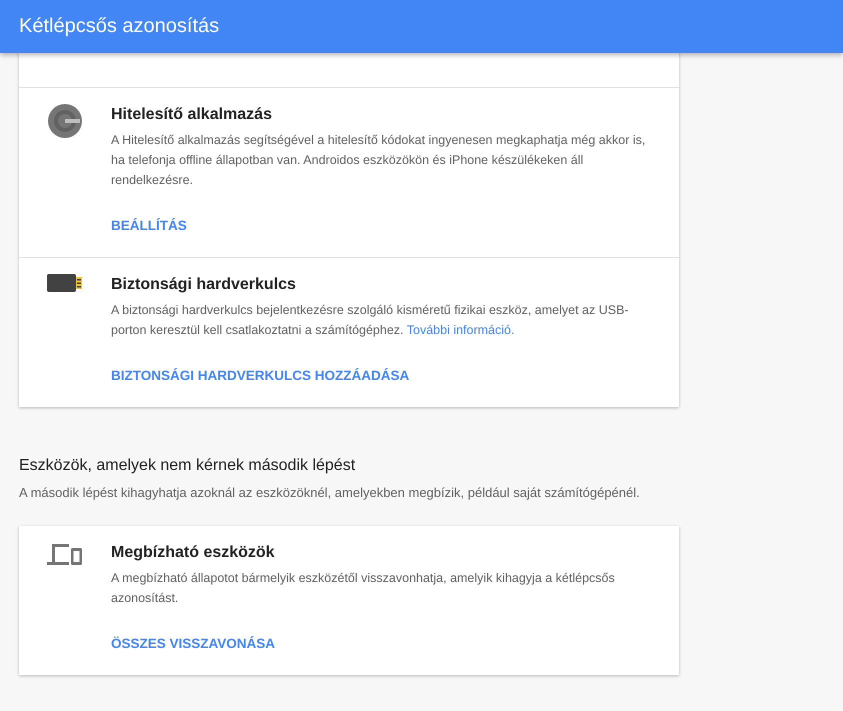  Describe the element at coordinates (370, 320) in the screenshot. I see `method-description: A biztonsági hardverkulcs bejelentkezésre szolgáló kisméretű fizikai eszköz, amelyet az USB-porton keresztül kell csatlakoztatni a számítógéphez. További információ.` at that location.